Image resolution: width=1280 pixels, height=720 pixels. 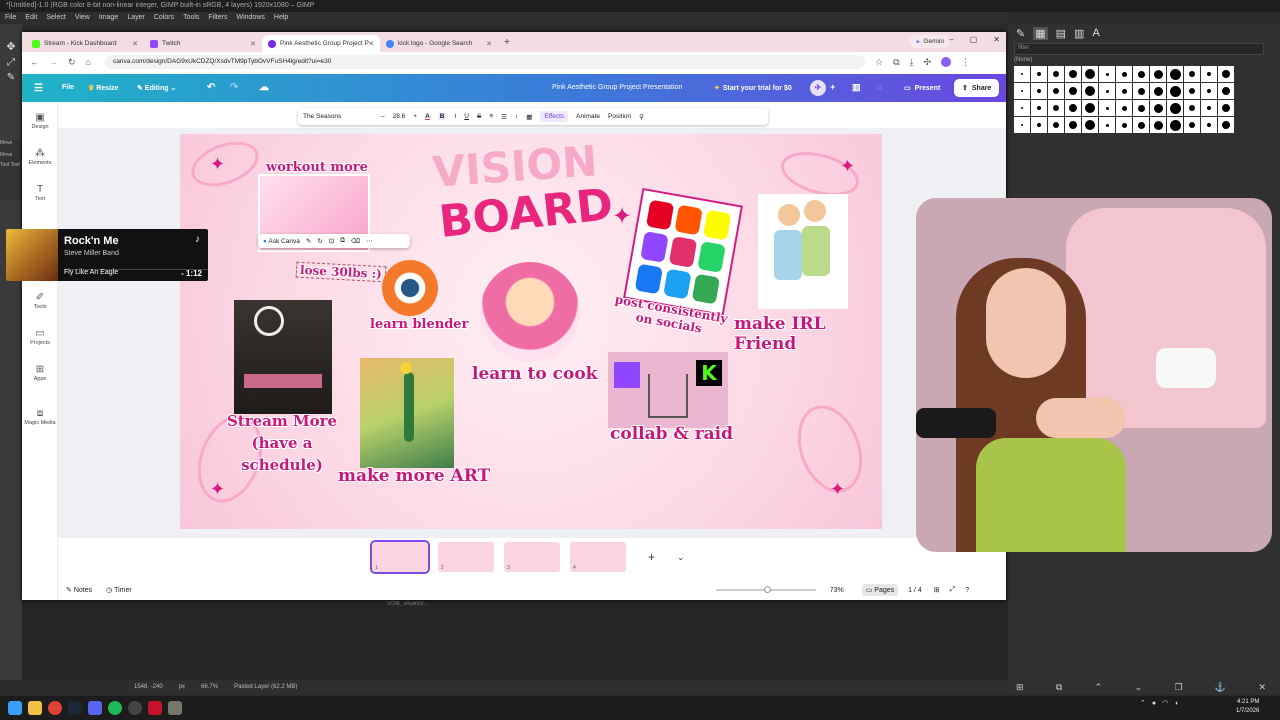 I want to click on file-menu-button: File, so click(x=68, y=87).